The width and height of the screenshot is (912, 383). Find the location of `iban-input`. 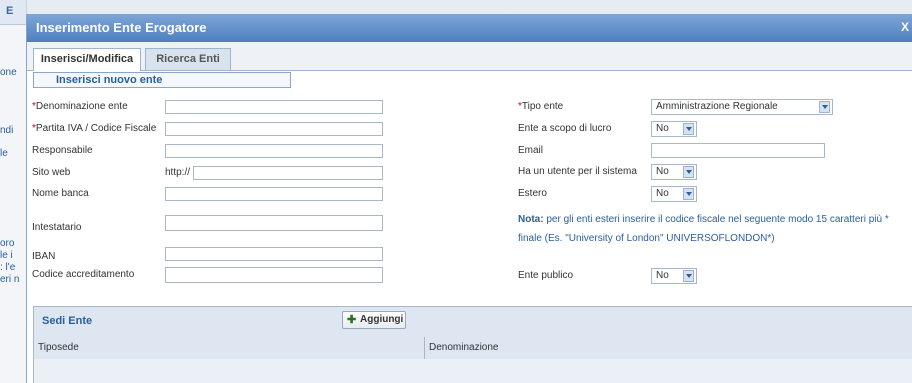

iban-input is located at coordinates (274, 254).